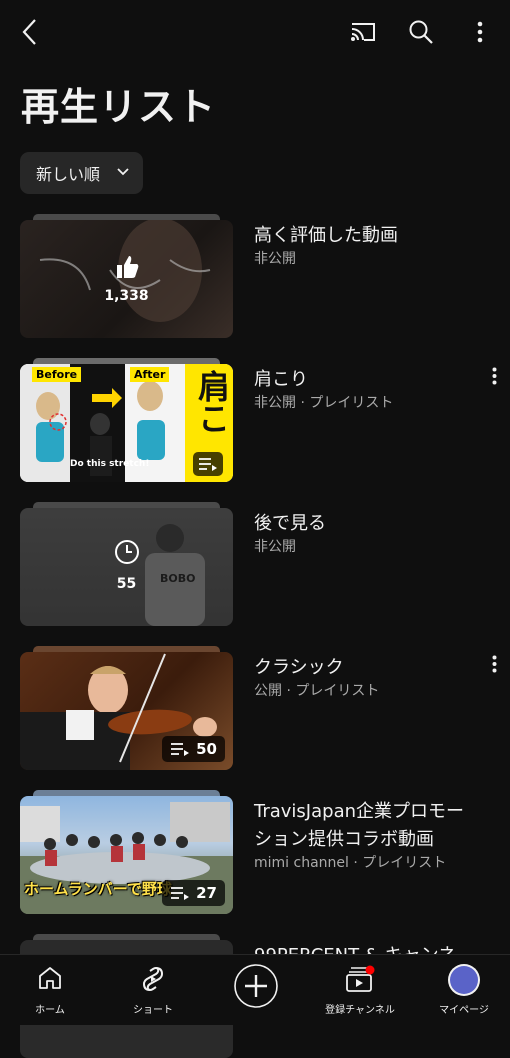  Describe the element at coordinates (361, 236) in the screenshot. I see `playlist-title: 高く評価した動画` at that location.